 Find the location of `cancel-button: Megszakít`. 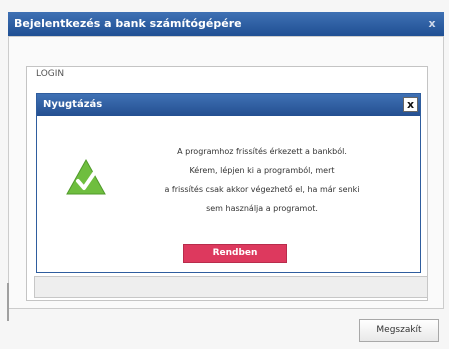

cancel-button: Megszakít is located at coordinates (399, 330).